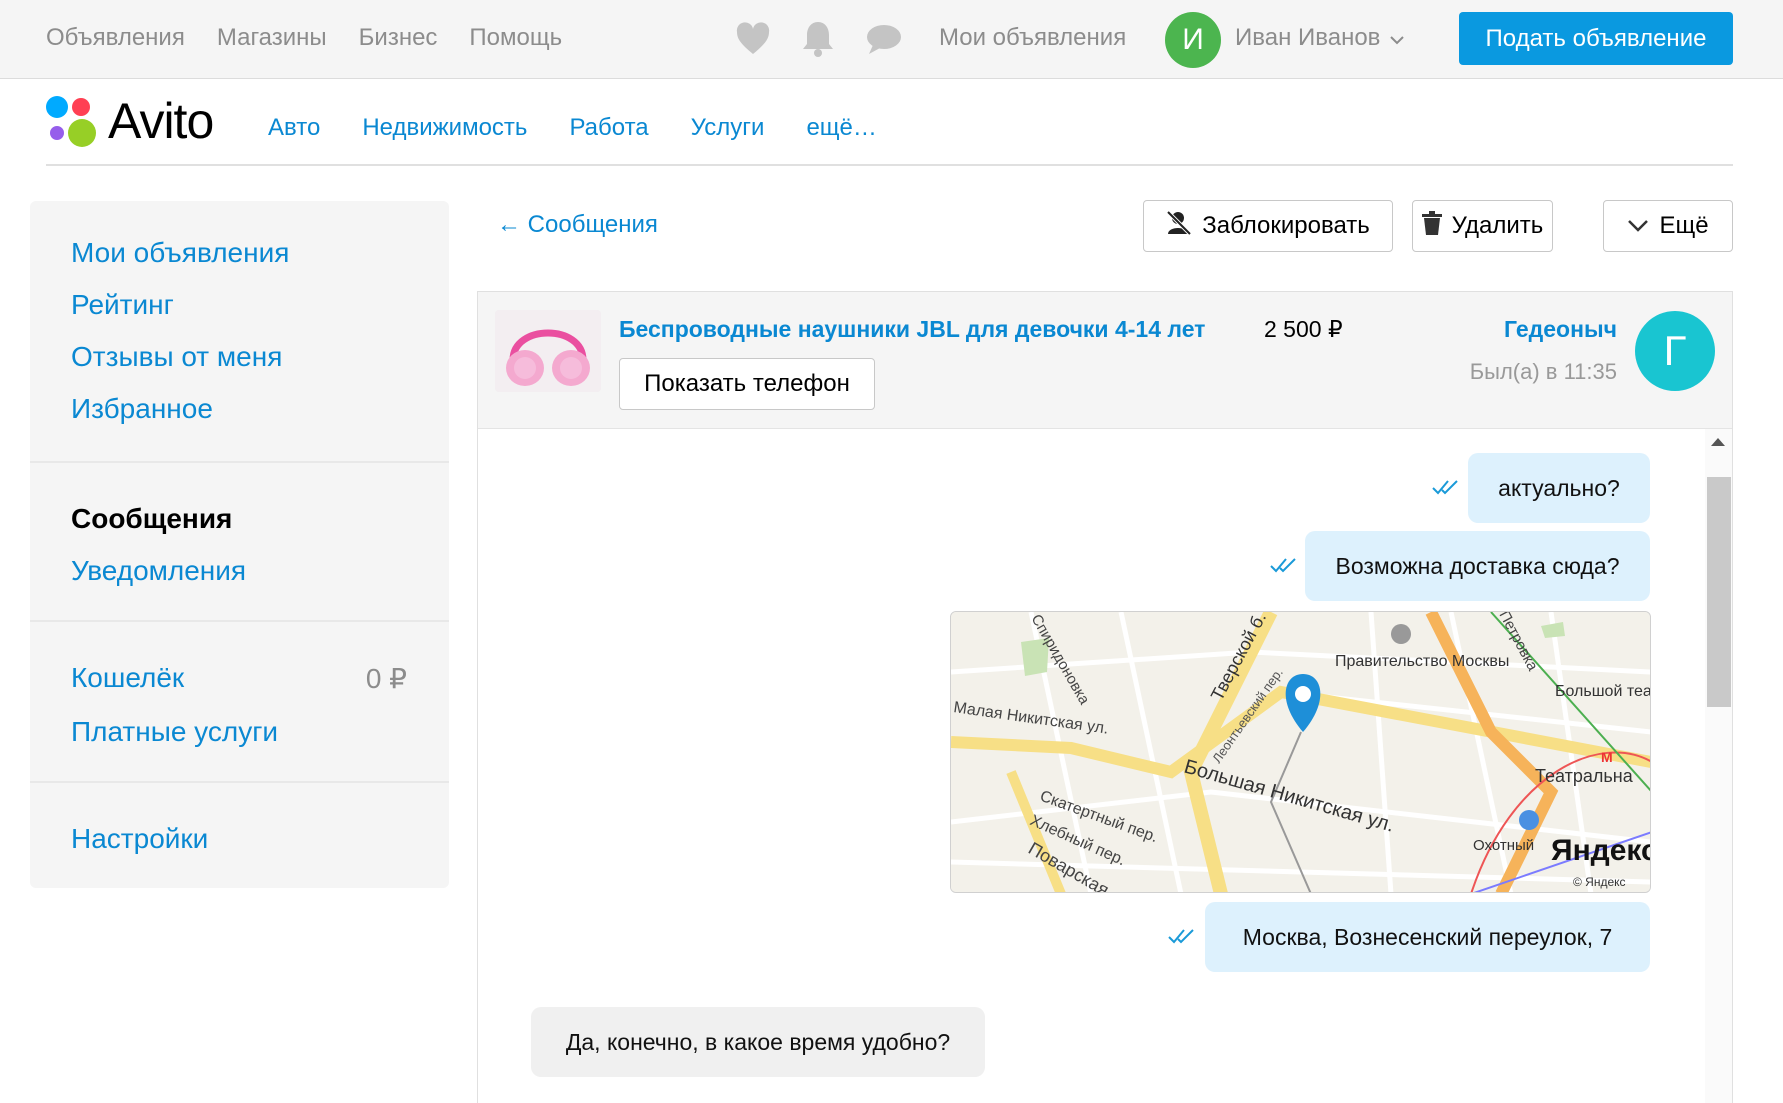 Image resolution: width=1783 pixels, height=1103 pixels. What do you see at coordinates (386, 678) in the screenshot?
I see `wallet-balance: 0 ₽` at bounding box center [386, 678].